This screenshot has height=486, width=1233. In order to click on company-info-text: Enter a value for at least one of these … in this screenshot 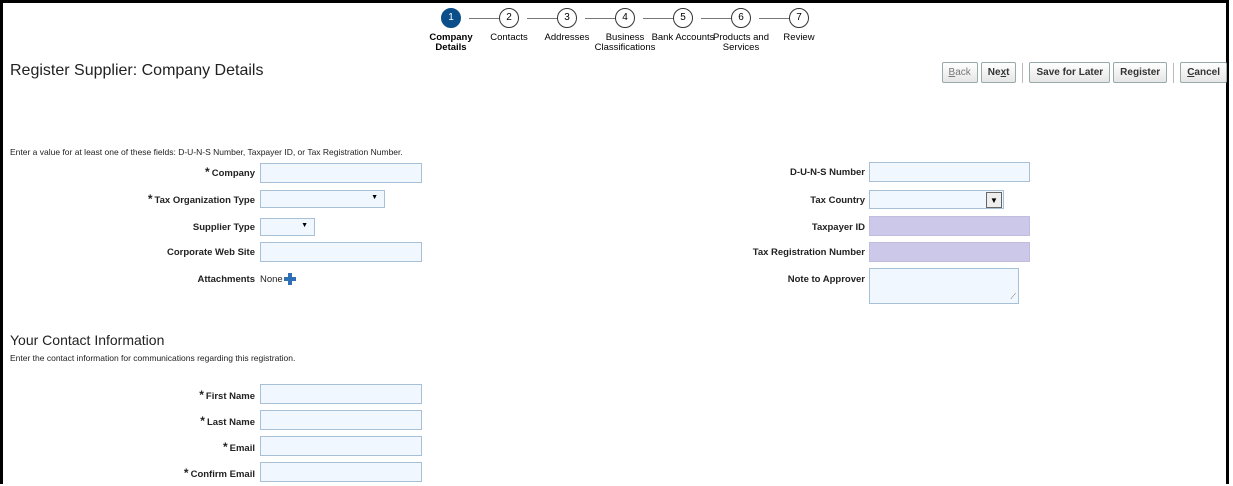, I will do `click(206, 152)`.